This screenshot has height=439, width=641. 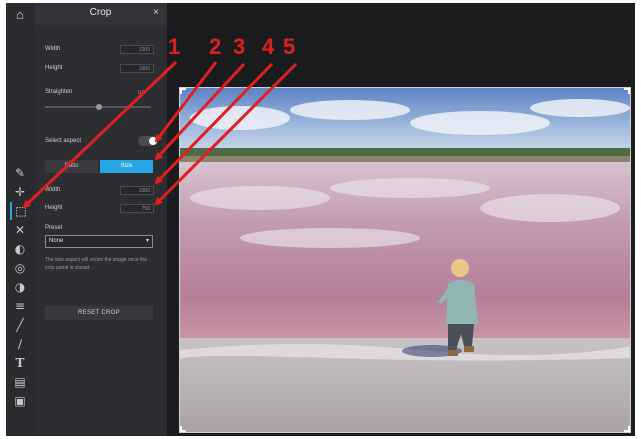 I want to click on select-aspect-label: Select aspect, so click(x=63, y=141).